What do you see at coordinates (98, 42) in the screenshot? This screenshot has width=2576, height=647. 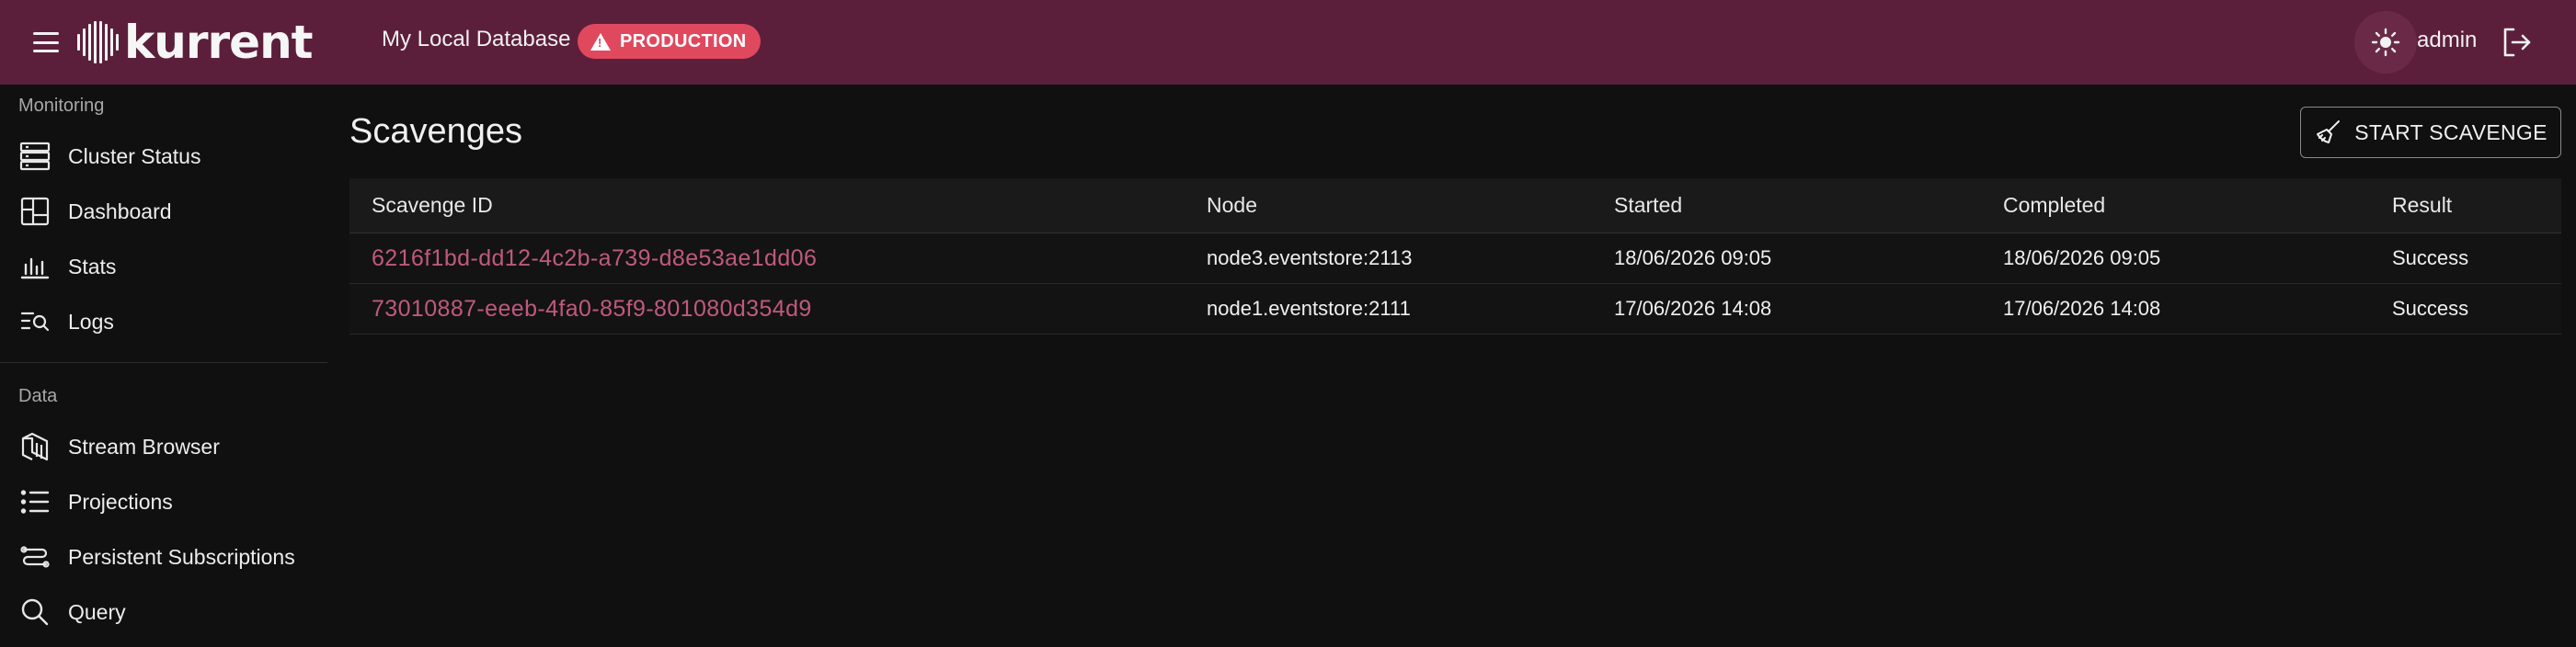 I see `logo-mark-icon` at bounding box center [98, 42].